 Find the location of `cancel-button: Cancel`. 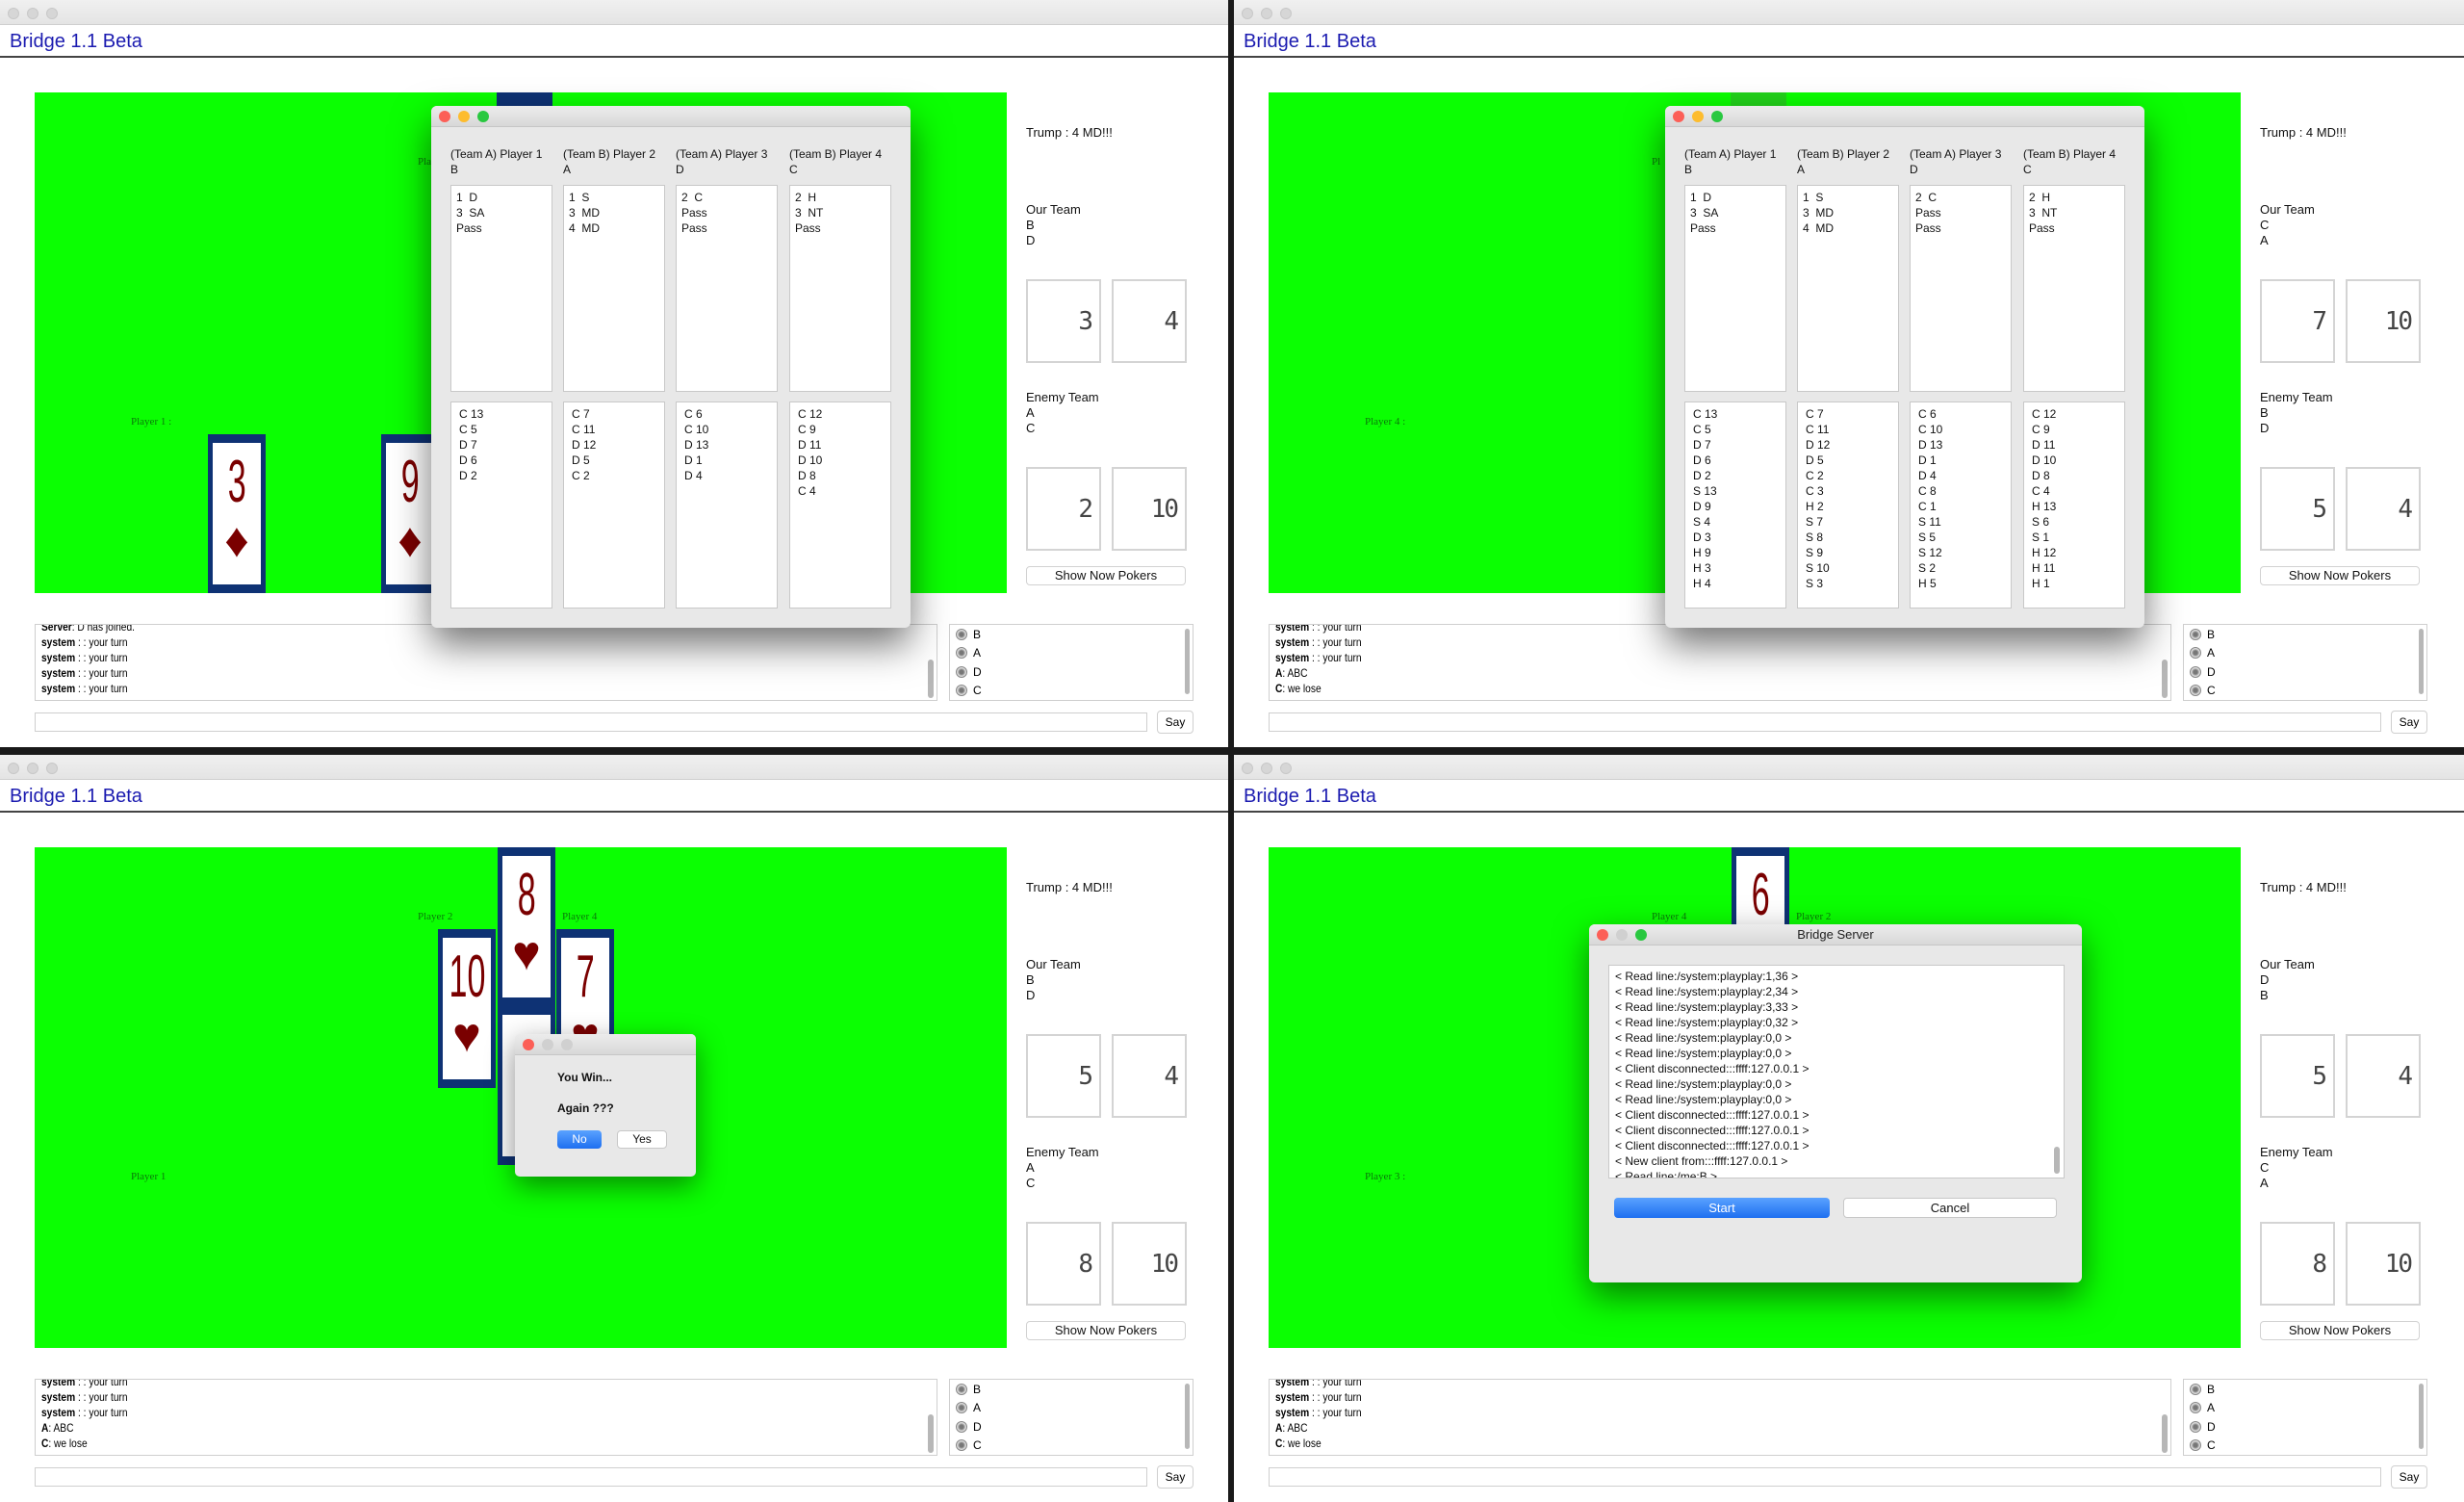

cancel-button: Cancel is located at coordinates (1950, 1208).